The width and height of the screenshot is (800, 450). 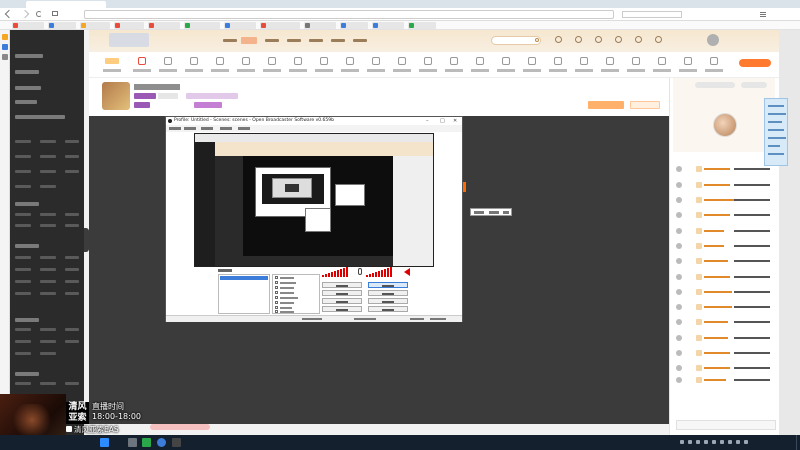 I want to click on mic-icon, so click(x=360, y=271).